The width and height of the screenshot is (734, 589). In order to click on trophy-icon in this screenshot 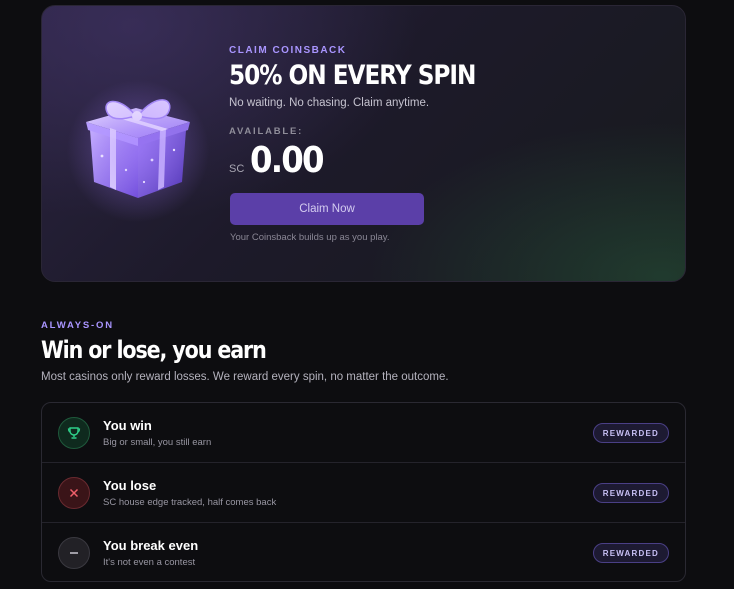, I will do `click(74, 433)`.